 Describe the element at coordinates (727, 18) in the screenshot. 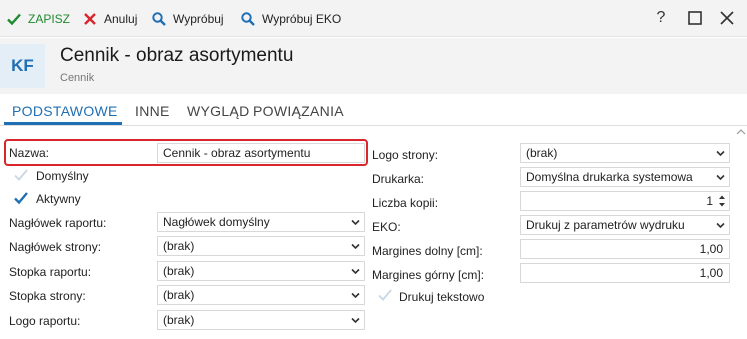

I see `close-icon` at that location.